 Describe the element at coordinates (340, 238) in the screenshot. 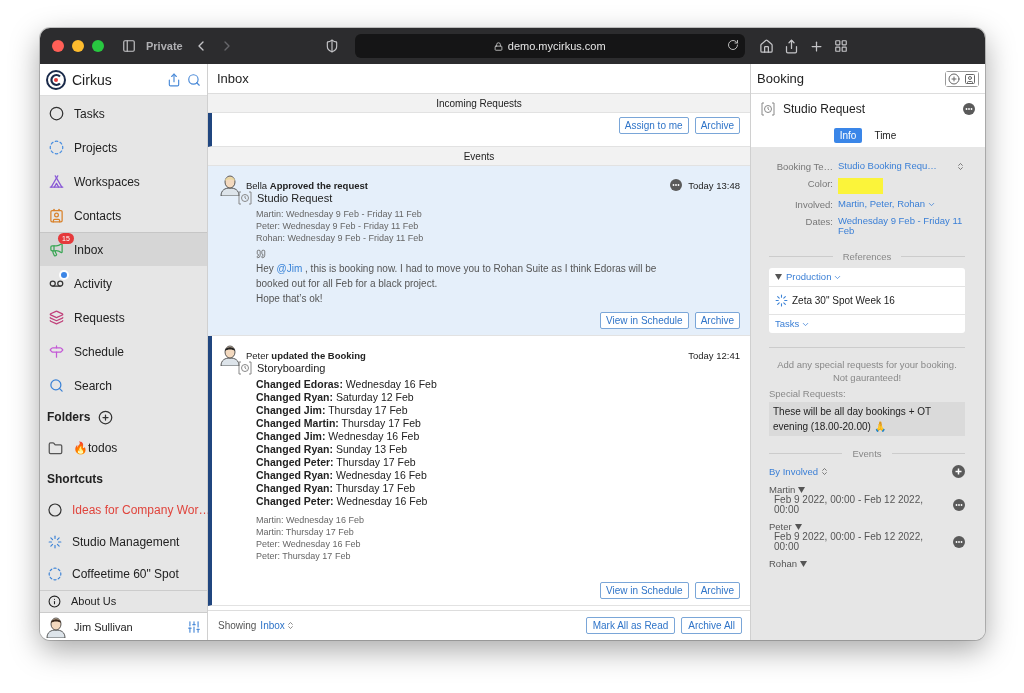

I see `date-line: Rohan: Wednesday 9 Feb - Friday 11 Feb` at that location.